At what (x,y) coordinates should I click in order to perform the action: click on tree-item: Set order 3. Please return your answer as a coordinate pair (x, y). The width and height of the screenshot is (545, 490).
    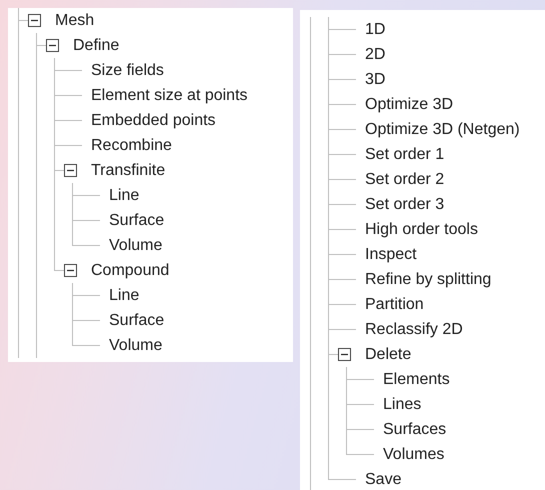
    Looking at the image, I should click on (404, 204).